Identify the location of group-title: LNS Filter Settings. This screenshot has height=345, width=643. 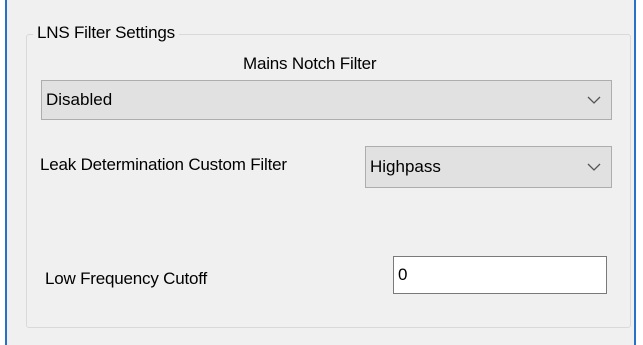
(106, 33).